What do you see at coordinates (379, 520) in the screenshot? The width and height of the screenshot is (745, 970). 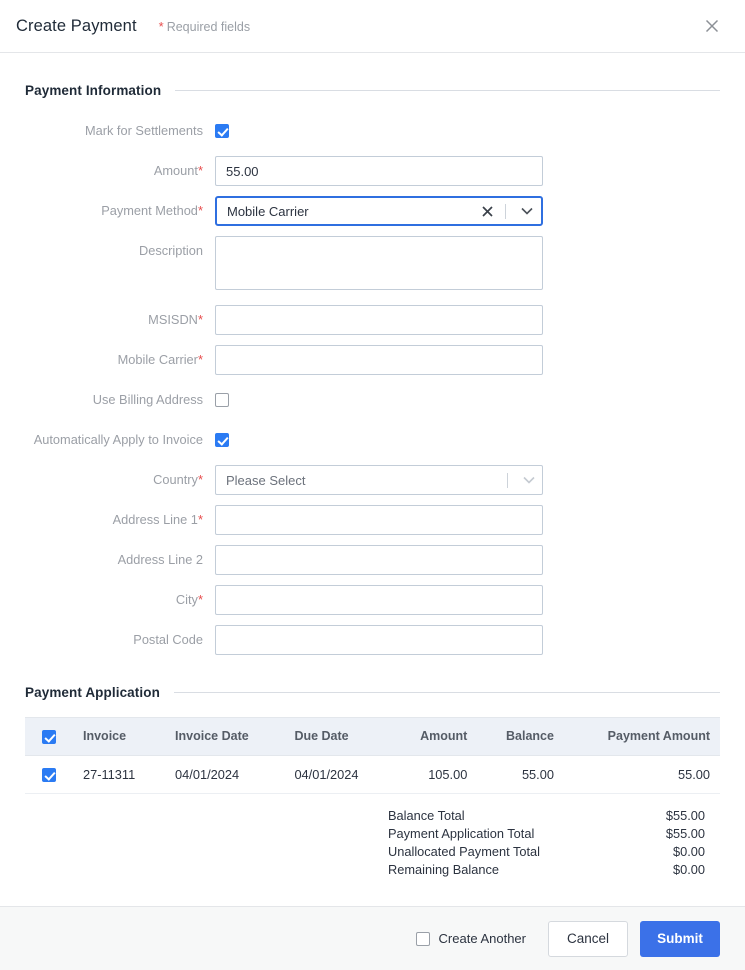 I see `address-line-1-input` at bounding box center [379, 520].